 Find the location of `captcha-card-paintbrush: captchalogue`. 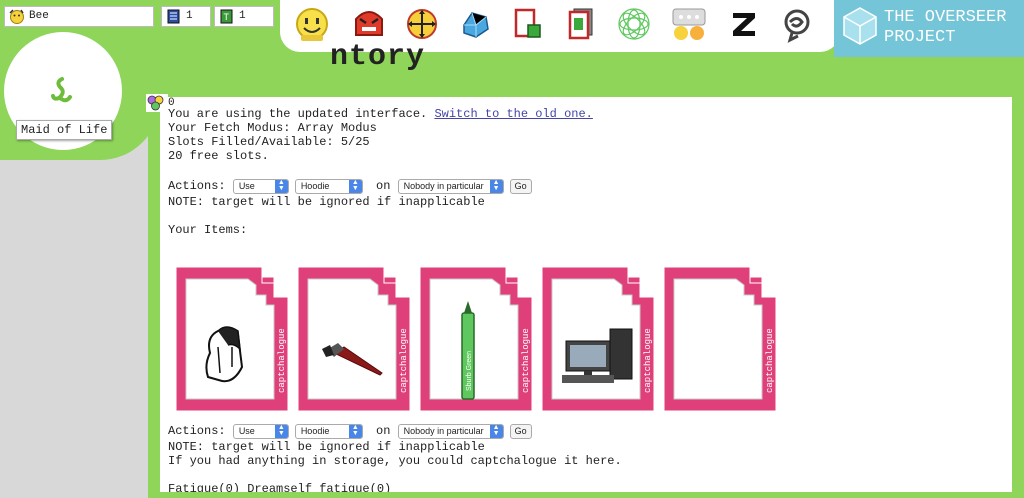

captcha-card-paintbrush: captchalogue is located at coordinates (355, 338).